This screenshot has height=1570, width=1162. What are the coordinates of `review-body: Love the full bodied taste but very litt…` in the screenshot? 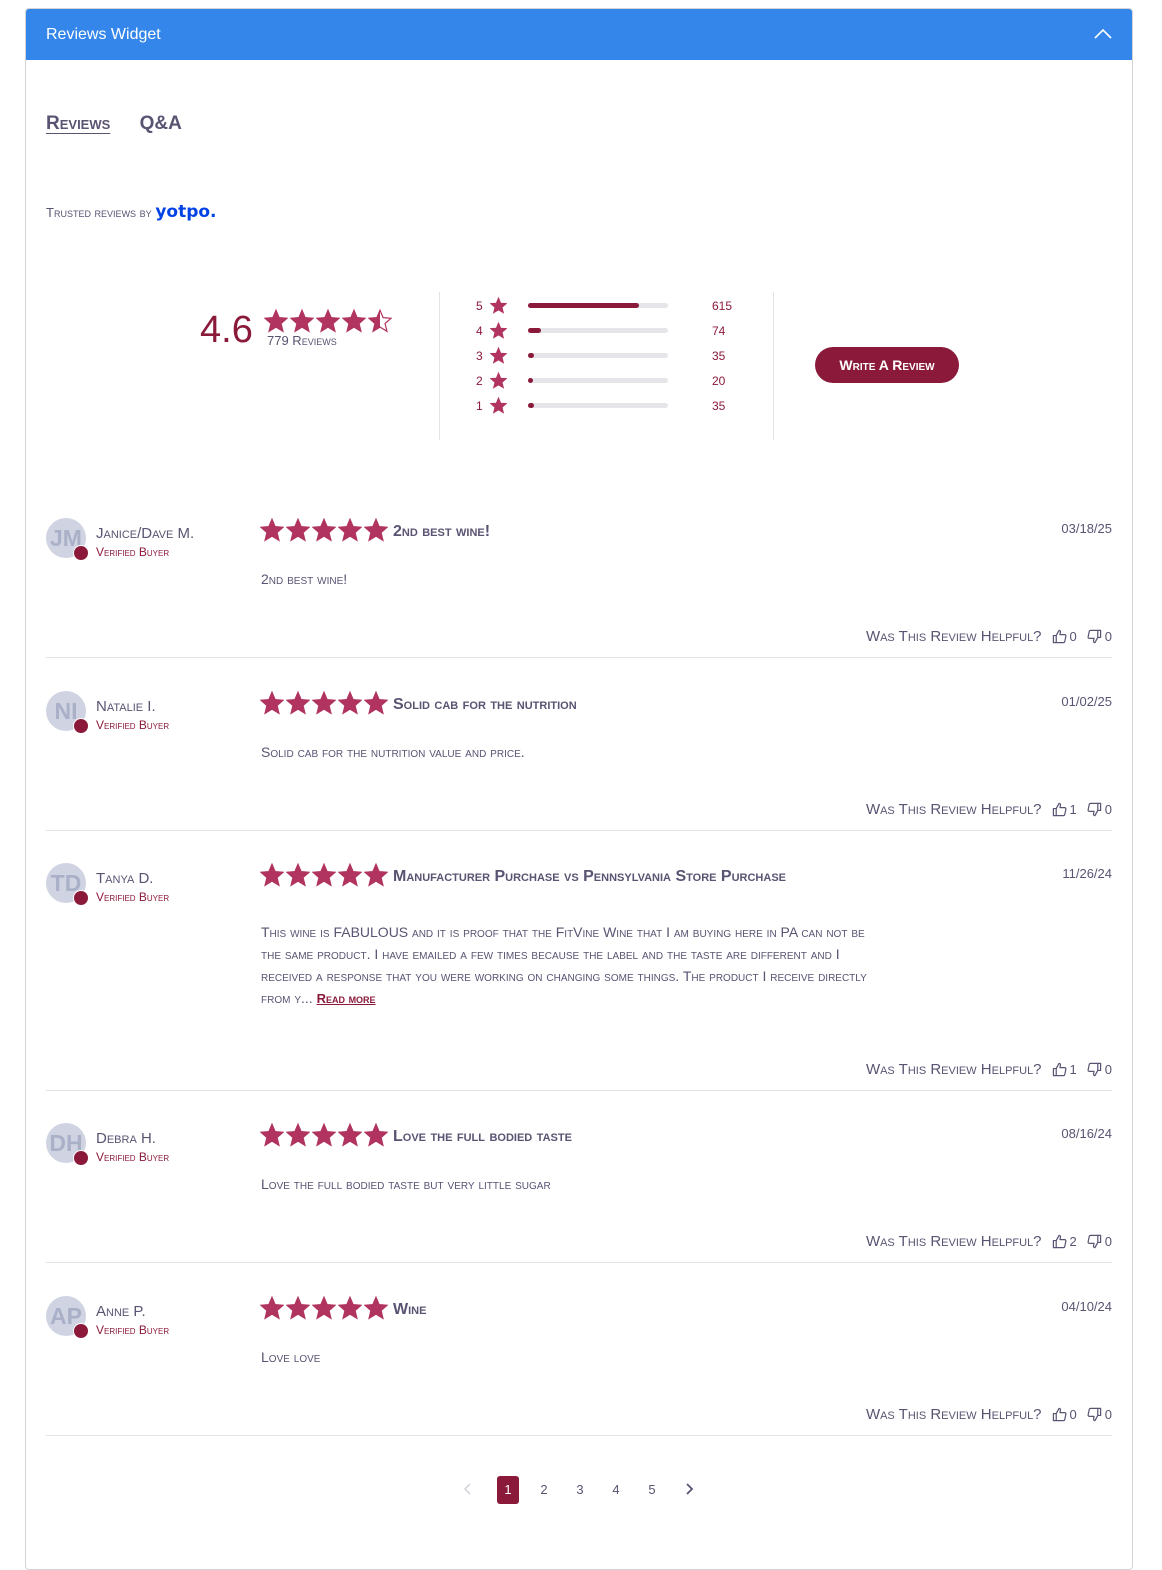 It's located at (571, 1184).